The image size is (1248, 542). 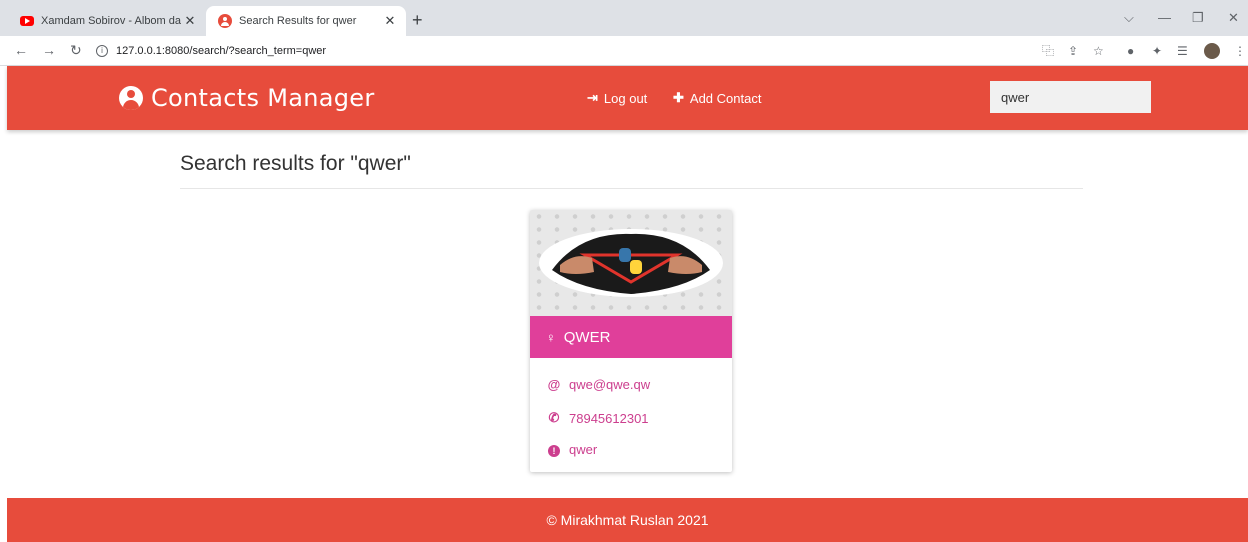 I want to click on python-superhero-image, so click(x=631, y=263).